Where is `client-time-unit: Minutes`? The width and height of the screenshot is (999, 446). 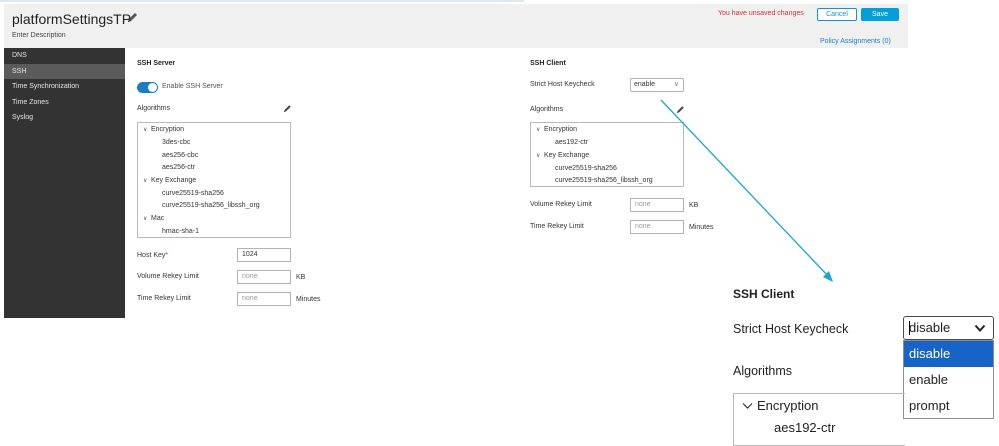 client-time-unit: Minutes is located at coordinates (701, 227).